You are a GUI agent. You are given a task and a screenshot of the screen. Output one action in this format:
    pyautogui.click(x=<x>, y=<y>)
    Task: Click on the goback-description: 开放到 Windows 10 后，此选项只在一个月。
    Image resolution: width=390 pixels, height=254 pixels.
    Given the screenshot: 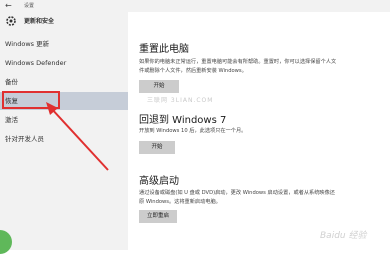 What is the action you would take?
    pyautogui.click(x=193, y=131)
    